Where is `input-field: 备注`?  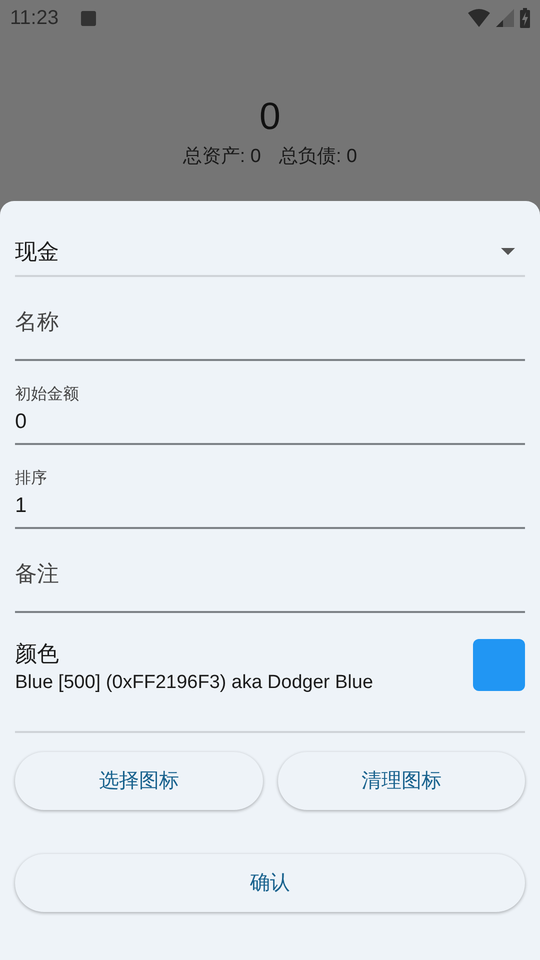 input-field: 备注 is located at coordinates (270, 574).